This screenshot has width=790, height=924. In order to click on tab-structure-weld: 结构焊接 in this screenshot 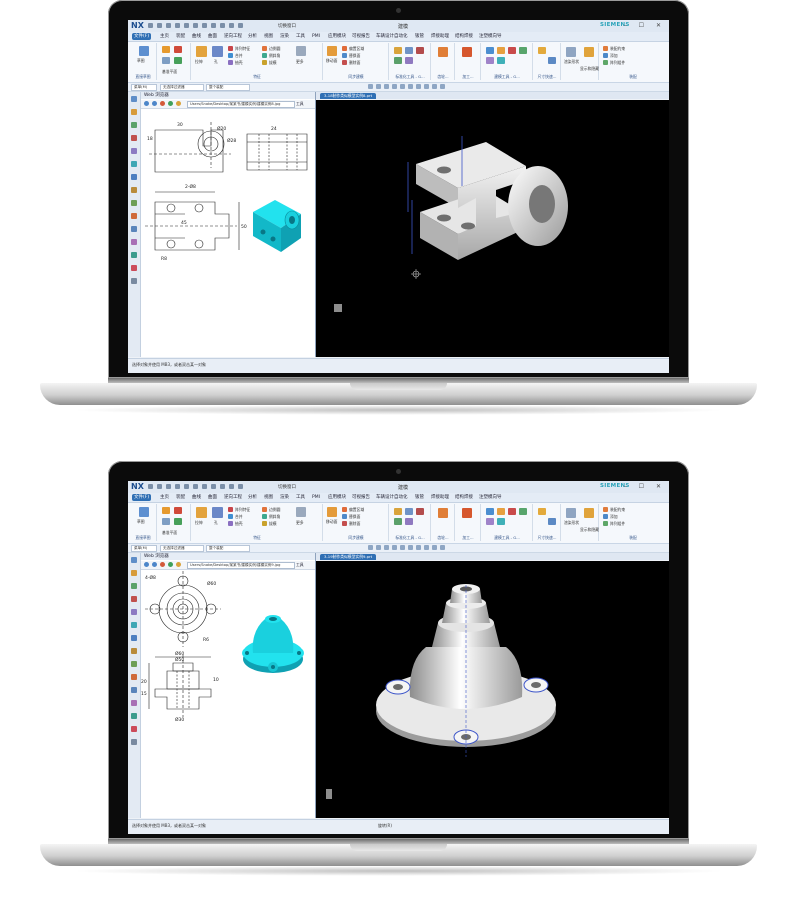, I will do `click(464, 497)`.